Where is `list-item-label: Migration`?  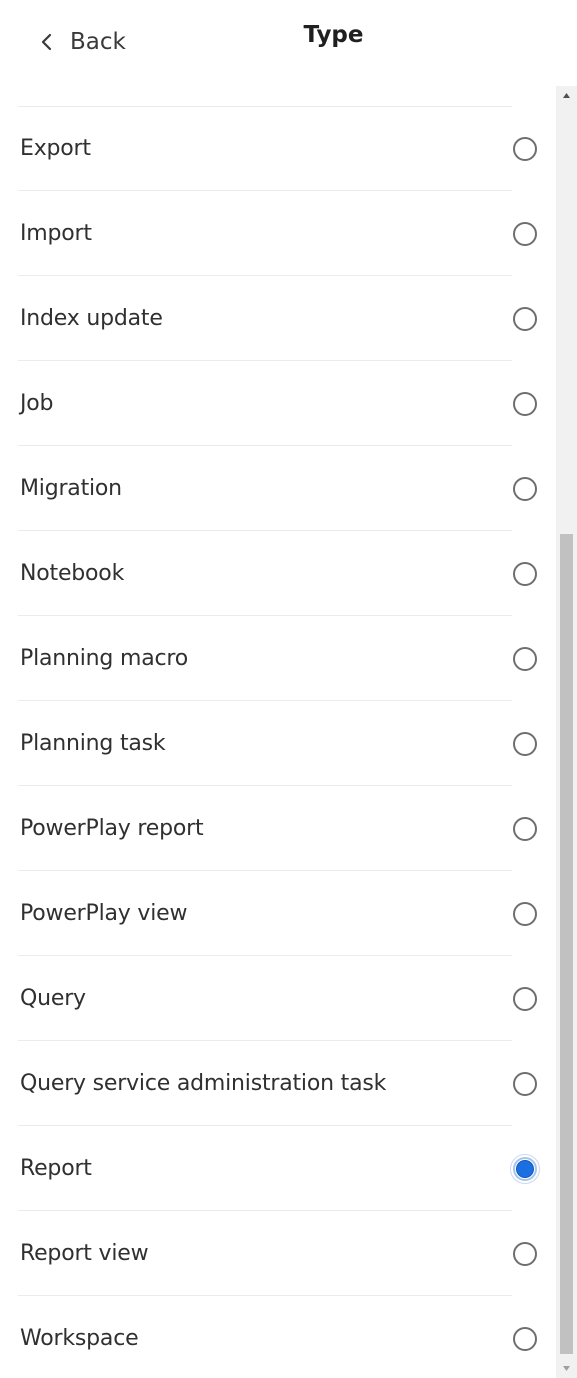 list-item-label: Migration is located at coordinates (71, 488).